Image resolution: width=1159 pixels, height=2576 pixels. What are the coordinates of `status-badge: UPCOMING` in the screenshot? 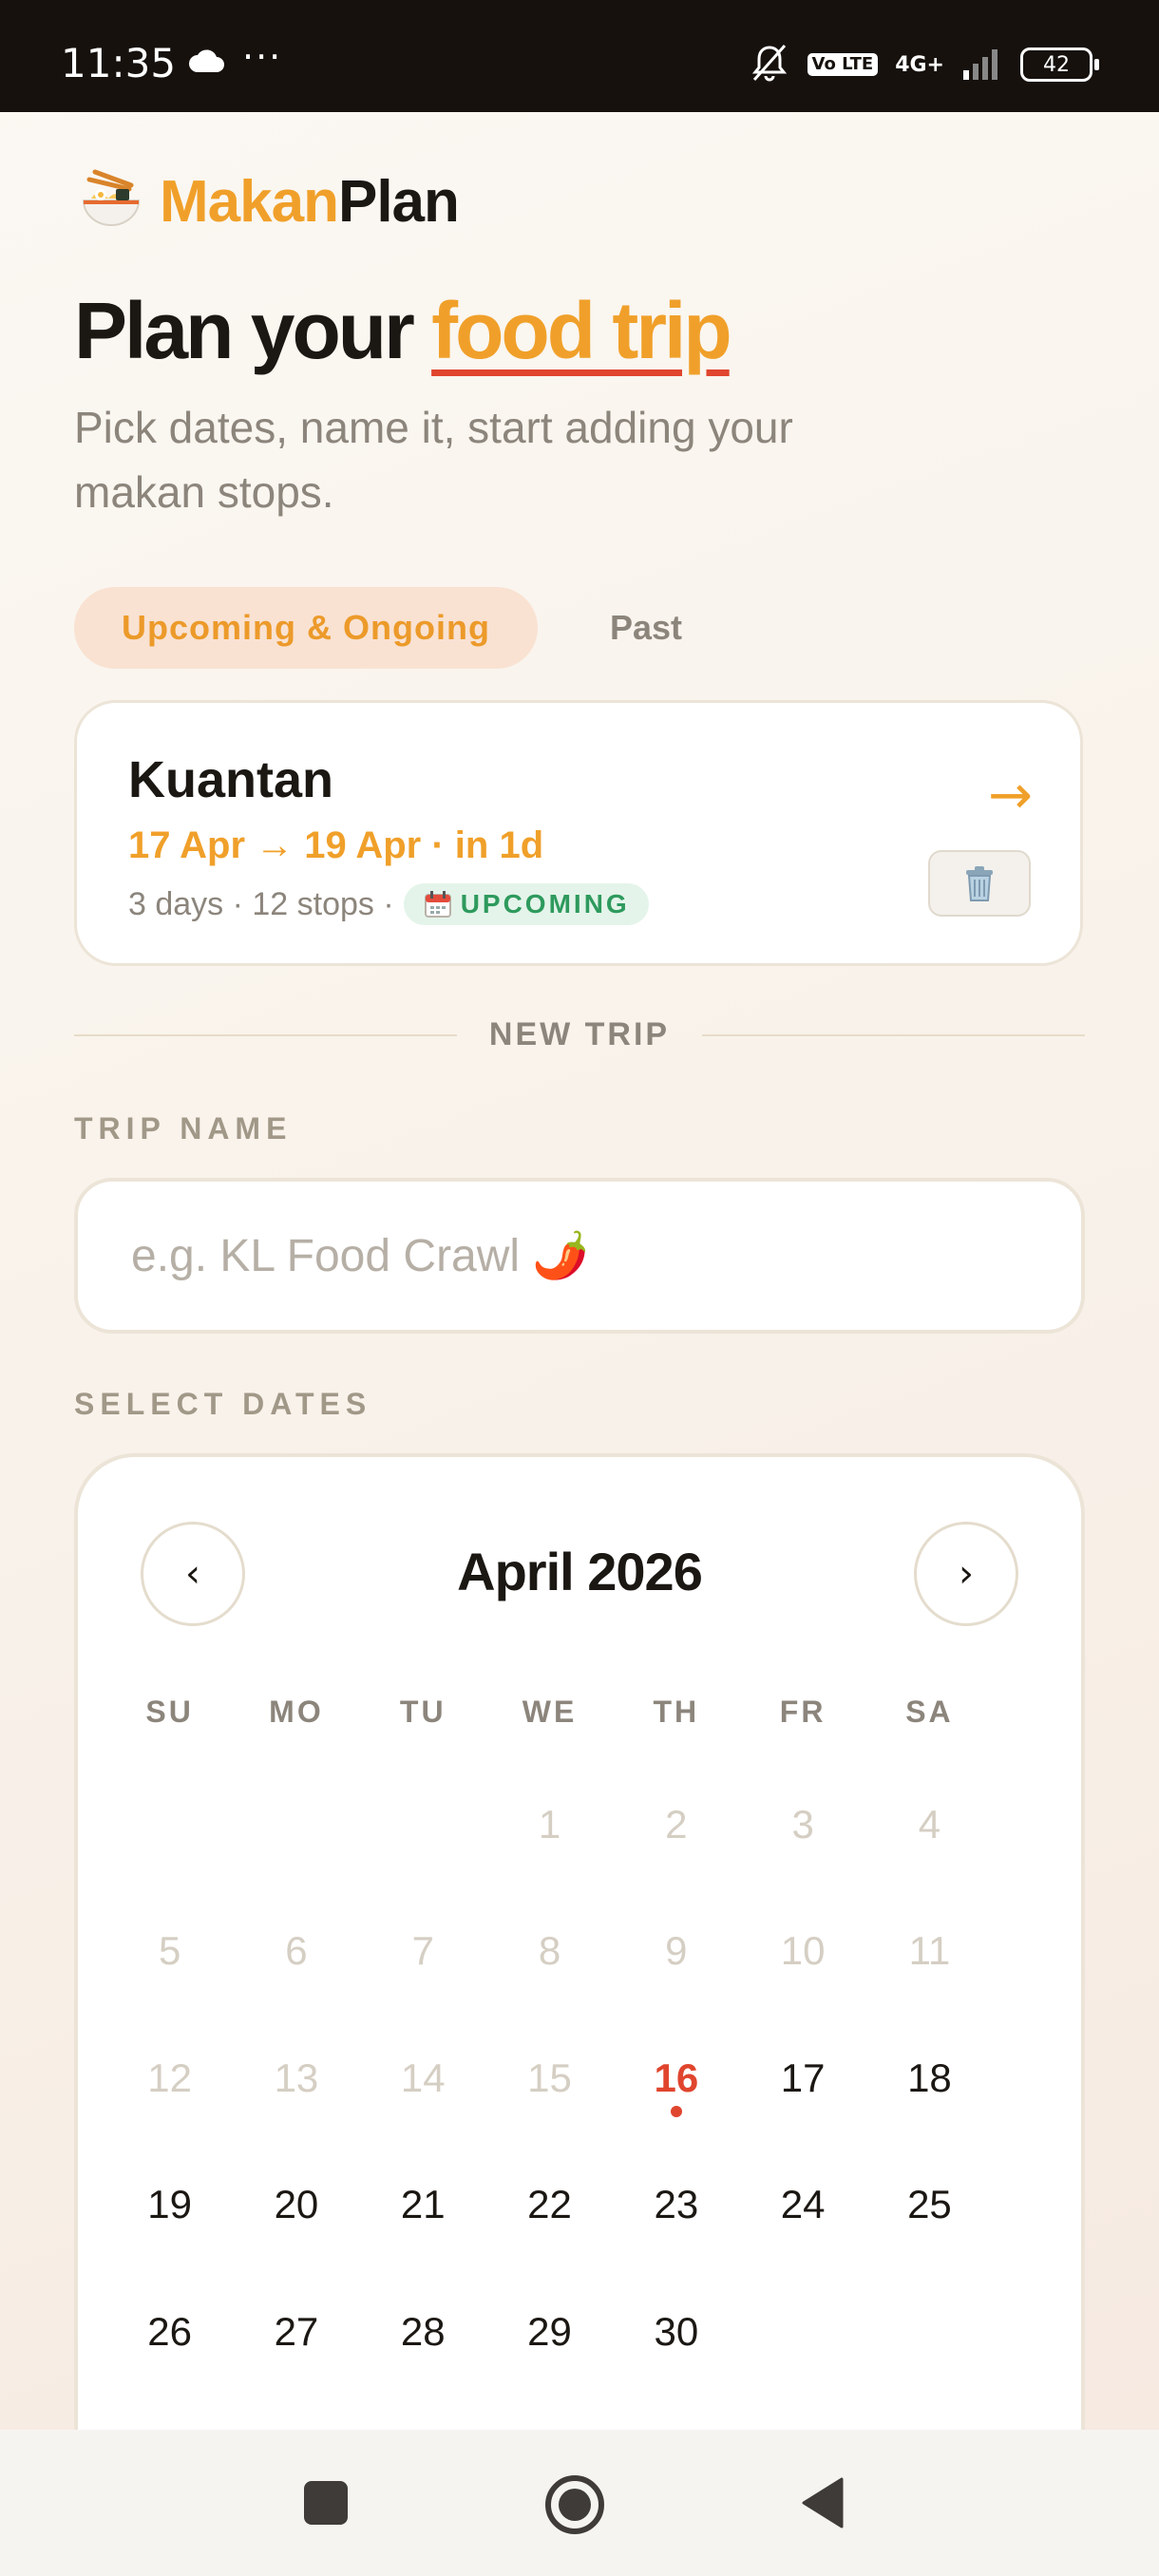 It's located at (526, 904).